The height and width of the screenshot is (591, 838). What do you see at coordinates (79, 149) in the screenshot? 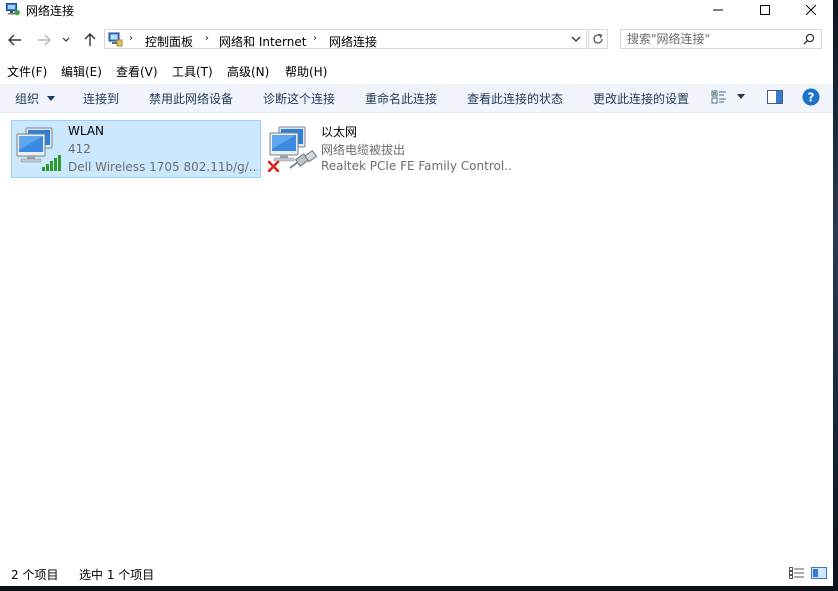
I see `connection-status: 412` at bounding box center [79, 149].